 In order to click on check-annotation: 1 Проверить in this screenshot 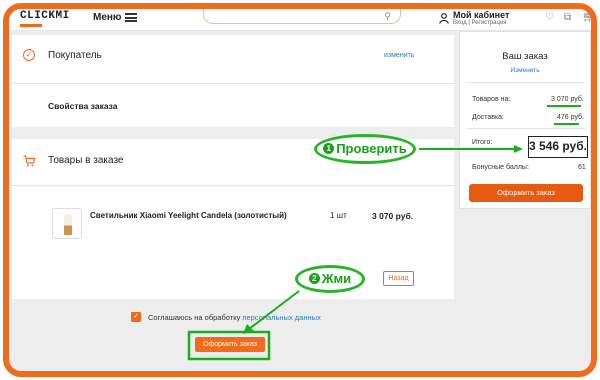, I will do `click(365, 149)`.